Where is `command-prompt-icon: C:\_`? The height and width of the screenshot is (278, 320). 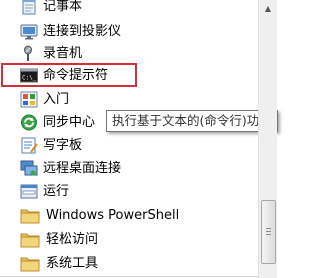
command-prompt-icon: C:\_ is located at coordinates (29, 75).